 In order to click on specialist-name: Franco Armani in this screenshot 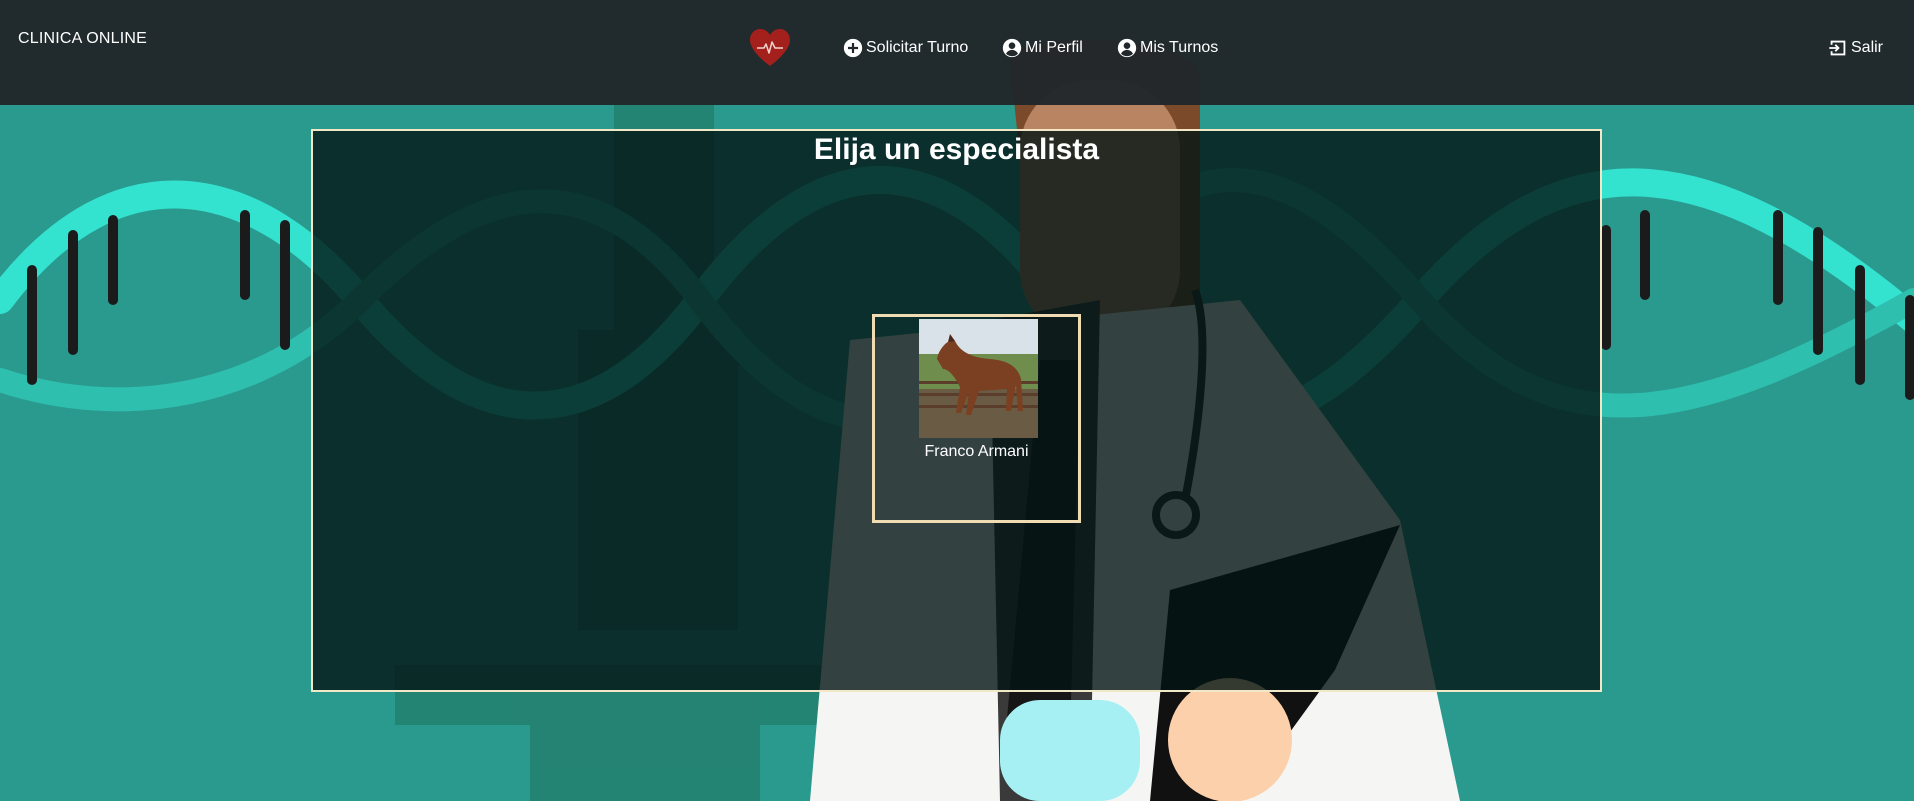, I will do `click(976, 451)`.